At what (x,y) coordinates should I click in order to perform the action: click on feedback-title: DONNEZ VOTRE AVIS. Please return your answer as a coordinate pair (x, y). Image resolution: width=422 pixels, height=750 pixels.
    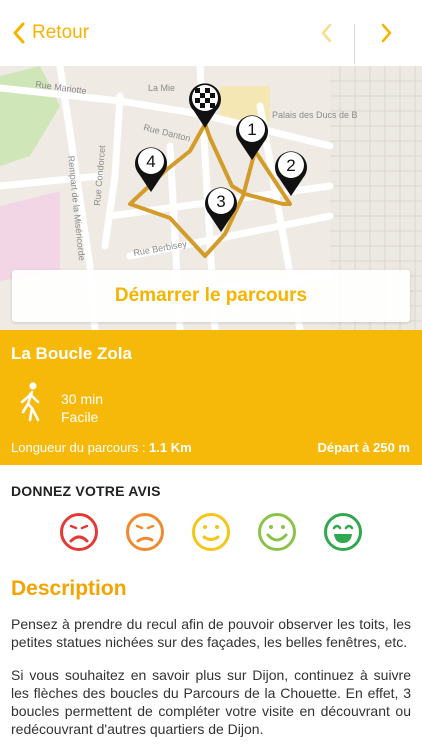
    Looking at the image, I should click on (86, 491).